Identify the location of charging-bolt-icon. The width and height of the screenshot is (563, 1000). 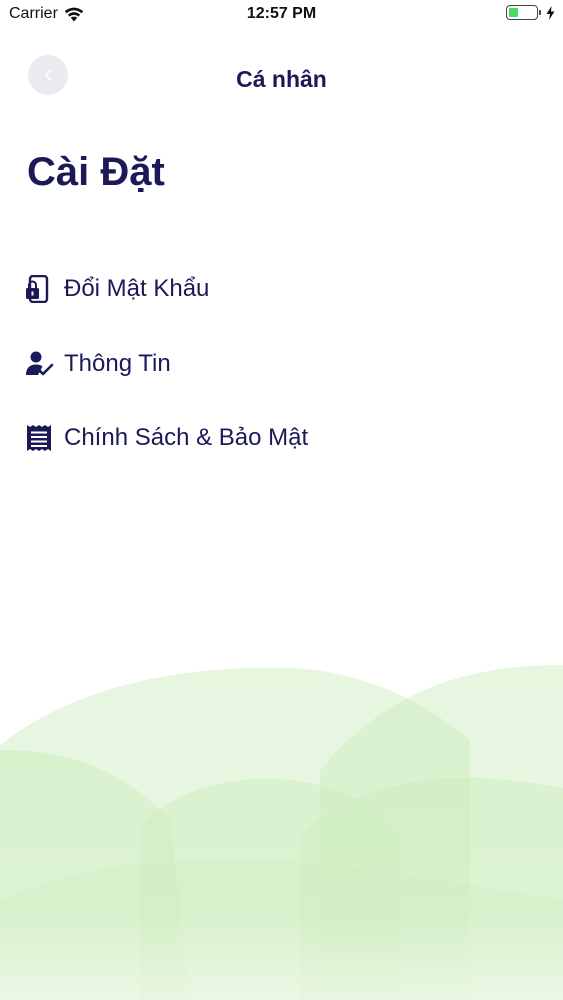
(550, 12).